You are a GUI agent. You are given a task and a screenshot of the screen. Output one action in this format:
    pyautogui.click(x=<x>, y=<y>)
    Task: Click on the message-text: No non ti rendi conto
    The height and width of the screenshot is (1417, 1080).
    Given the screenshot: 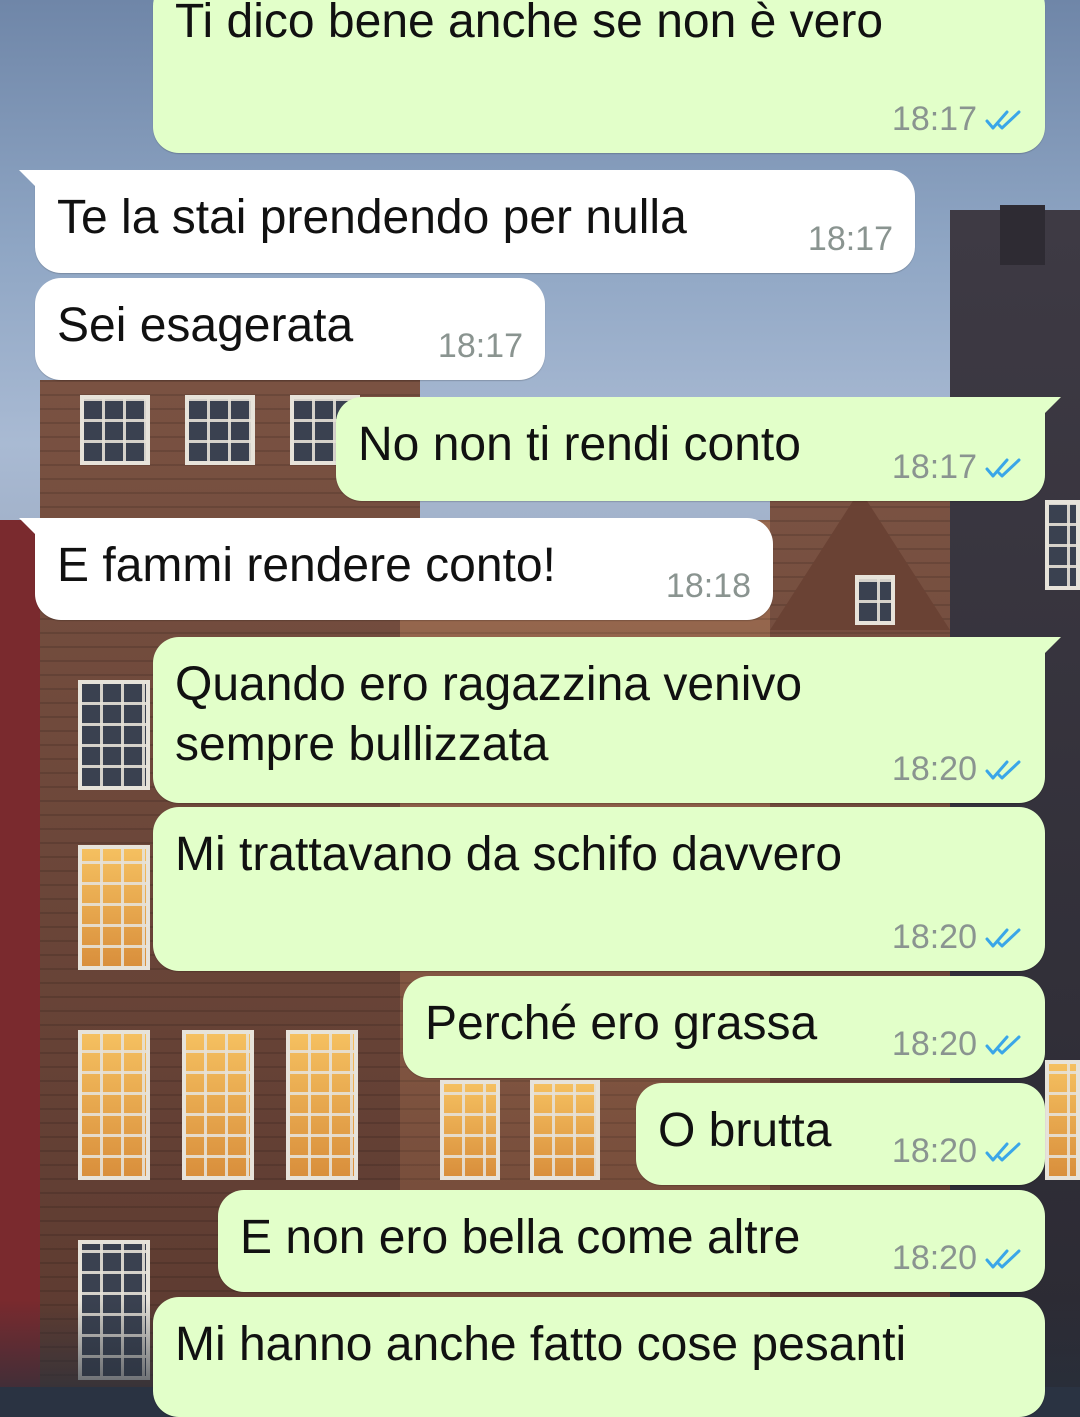 What is the action you would take?
    pyautogui.click(x=579, y=444)
    